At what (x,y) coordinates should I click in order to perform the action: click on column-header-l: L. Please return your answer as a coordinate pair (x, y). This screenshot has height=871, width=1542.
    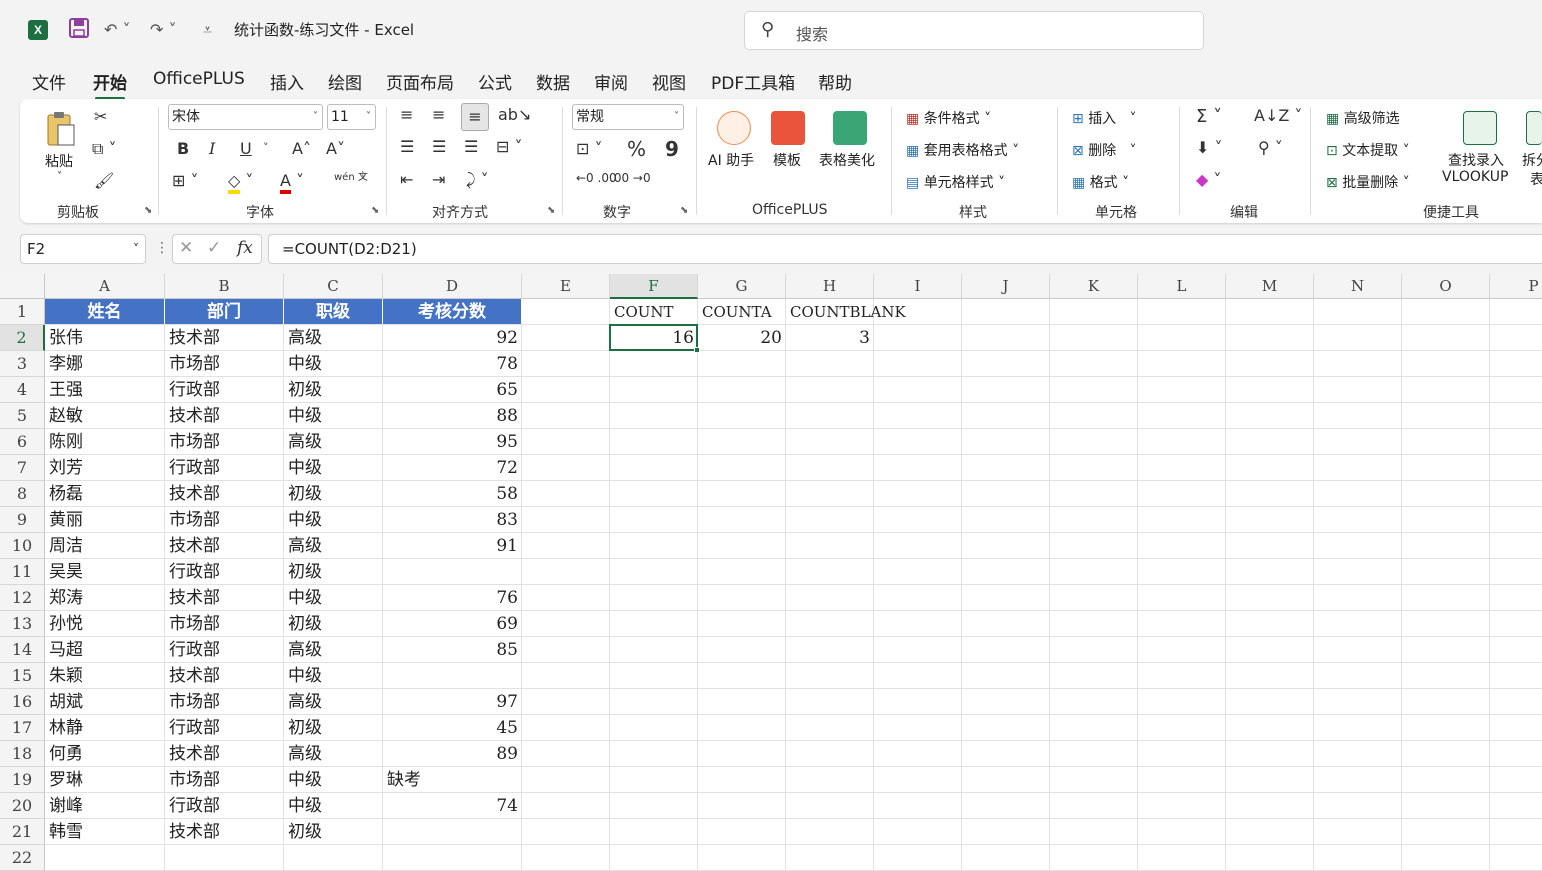
    Looking at the image, I should click on (1182, 286).